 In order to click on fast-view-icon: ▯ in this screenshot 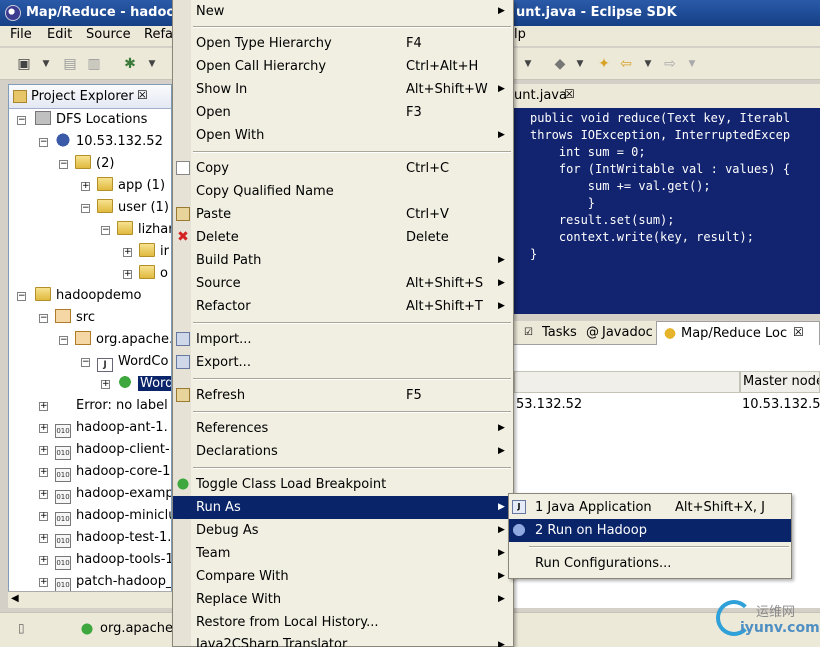, I will do `click(21, 628)`.